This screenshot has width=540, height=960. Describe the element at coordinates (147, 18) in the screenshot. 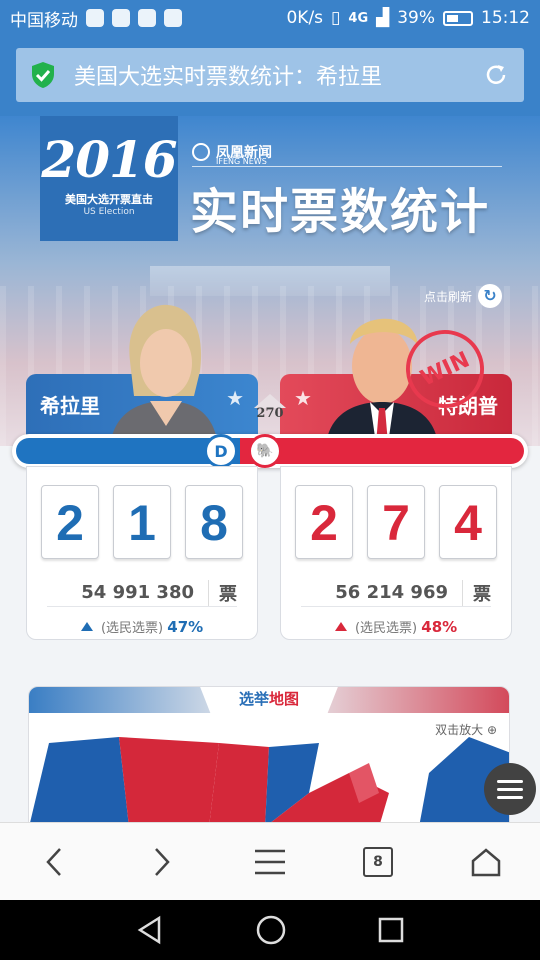

I see `qq-icon` at that location.